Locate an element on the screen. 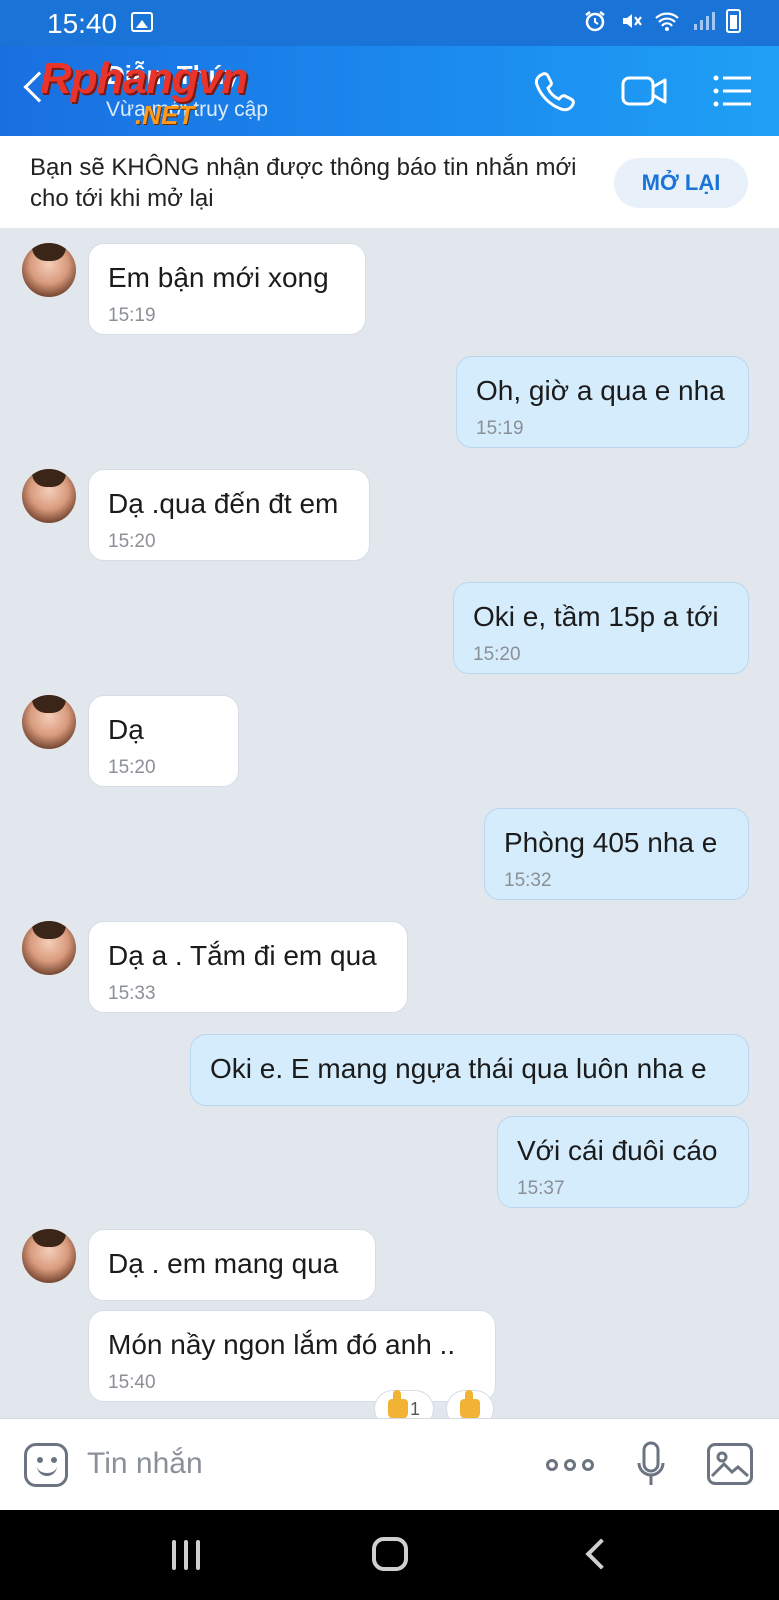 This screenshot has width=779, height=1600. message-incoming: Em bận mới xong 15:19 is located at coordinates (227, 289).